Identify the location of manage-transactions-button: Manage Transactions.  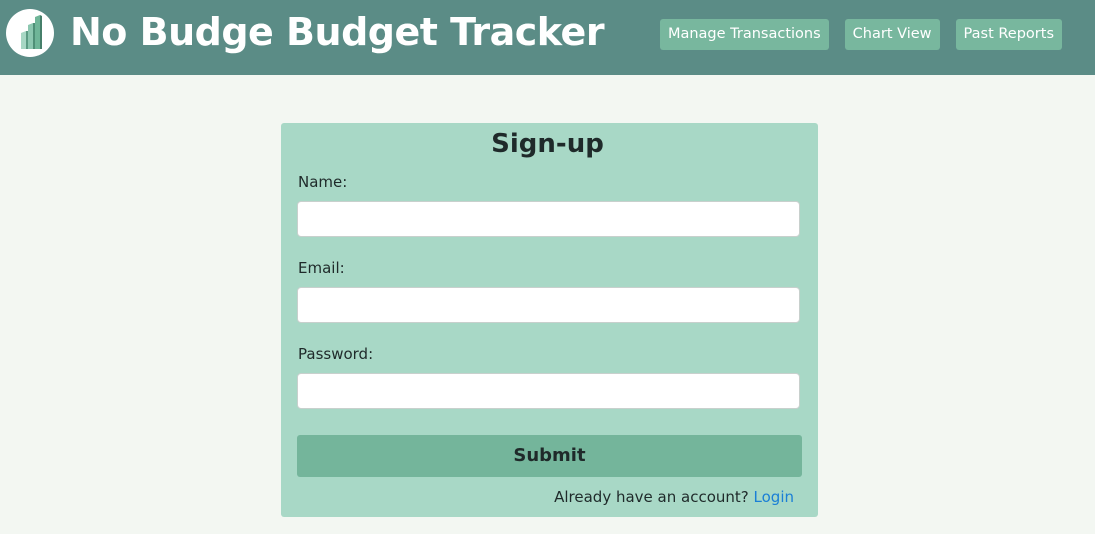
(744, 34).